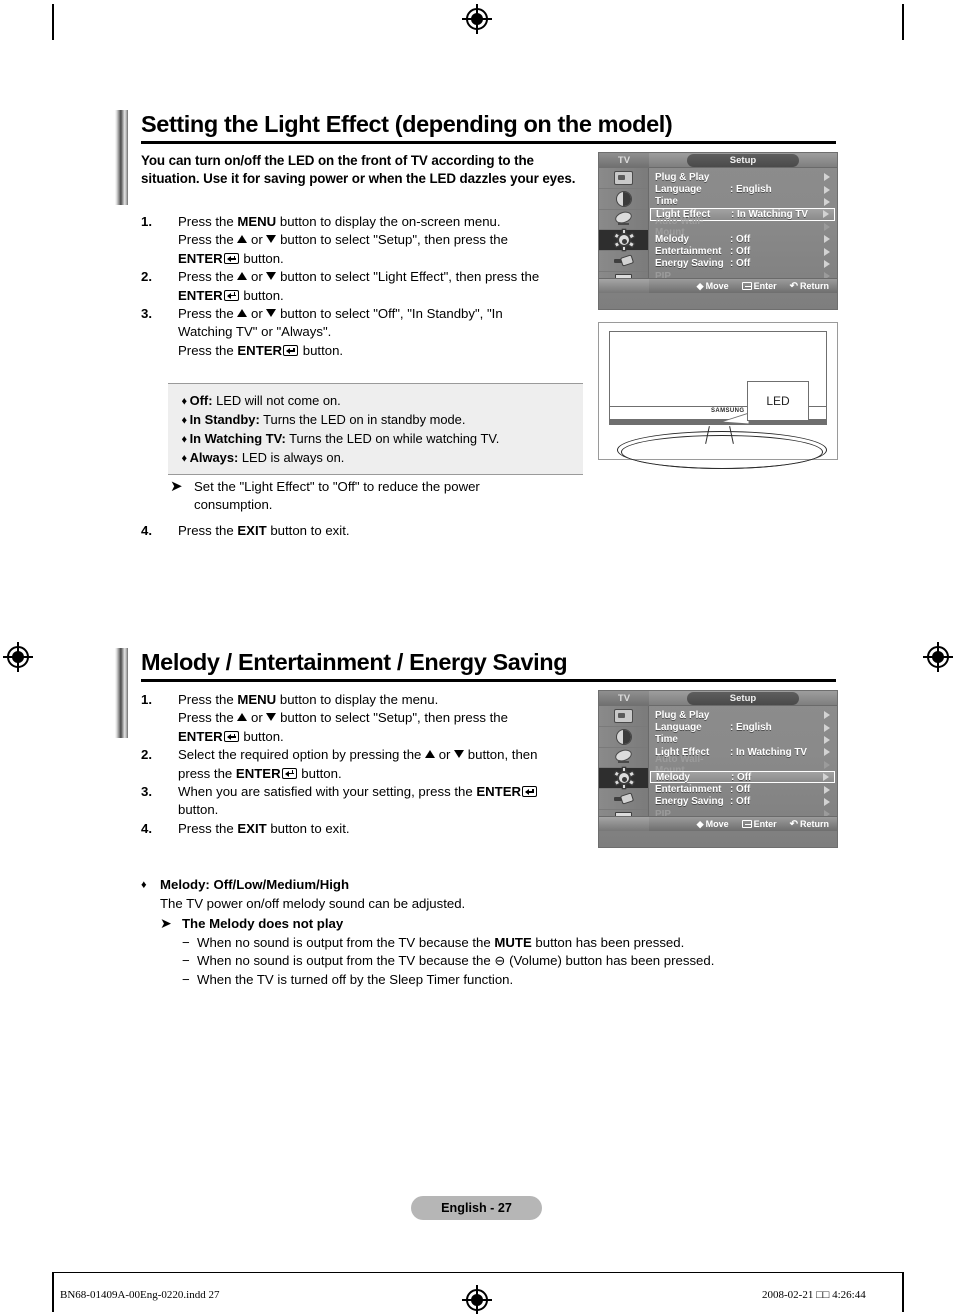 This screenshot has height=1314, width=954. I want to click on osd-menu-item: Energy Saving : Off, so click(742, 802).